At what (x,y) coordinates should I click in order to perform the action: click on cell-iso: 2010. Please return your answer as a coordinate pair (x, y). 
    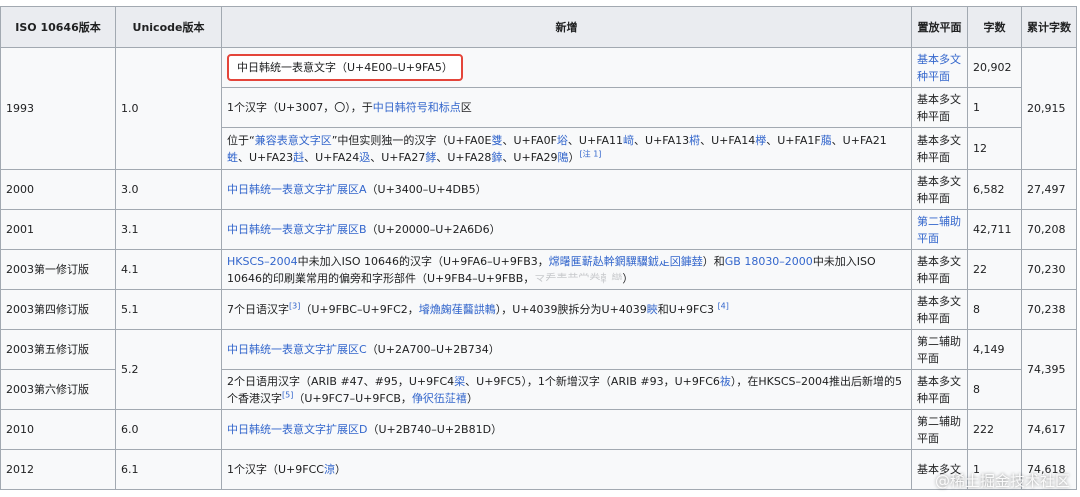
    Looking at the image, I should click on (58, 429).